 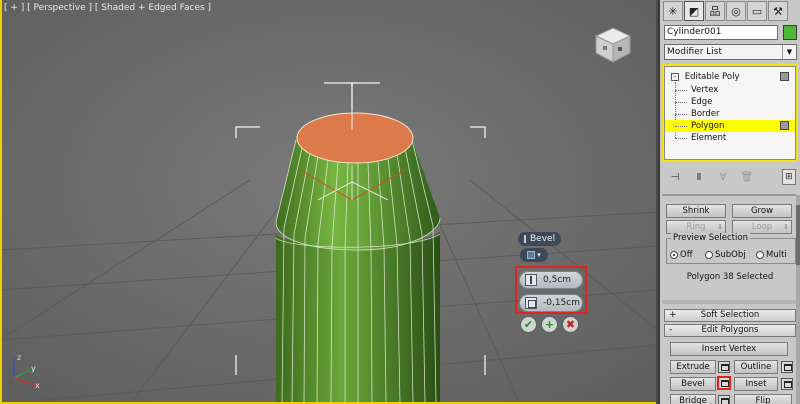 I want to click on axis-label-x: x, so click(x=37, y=385).